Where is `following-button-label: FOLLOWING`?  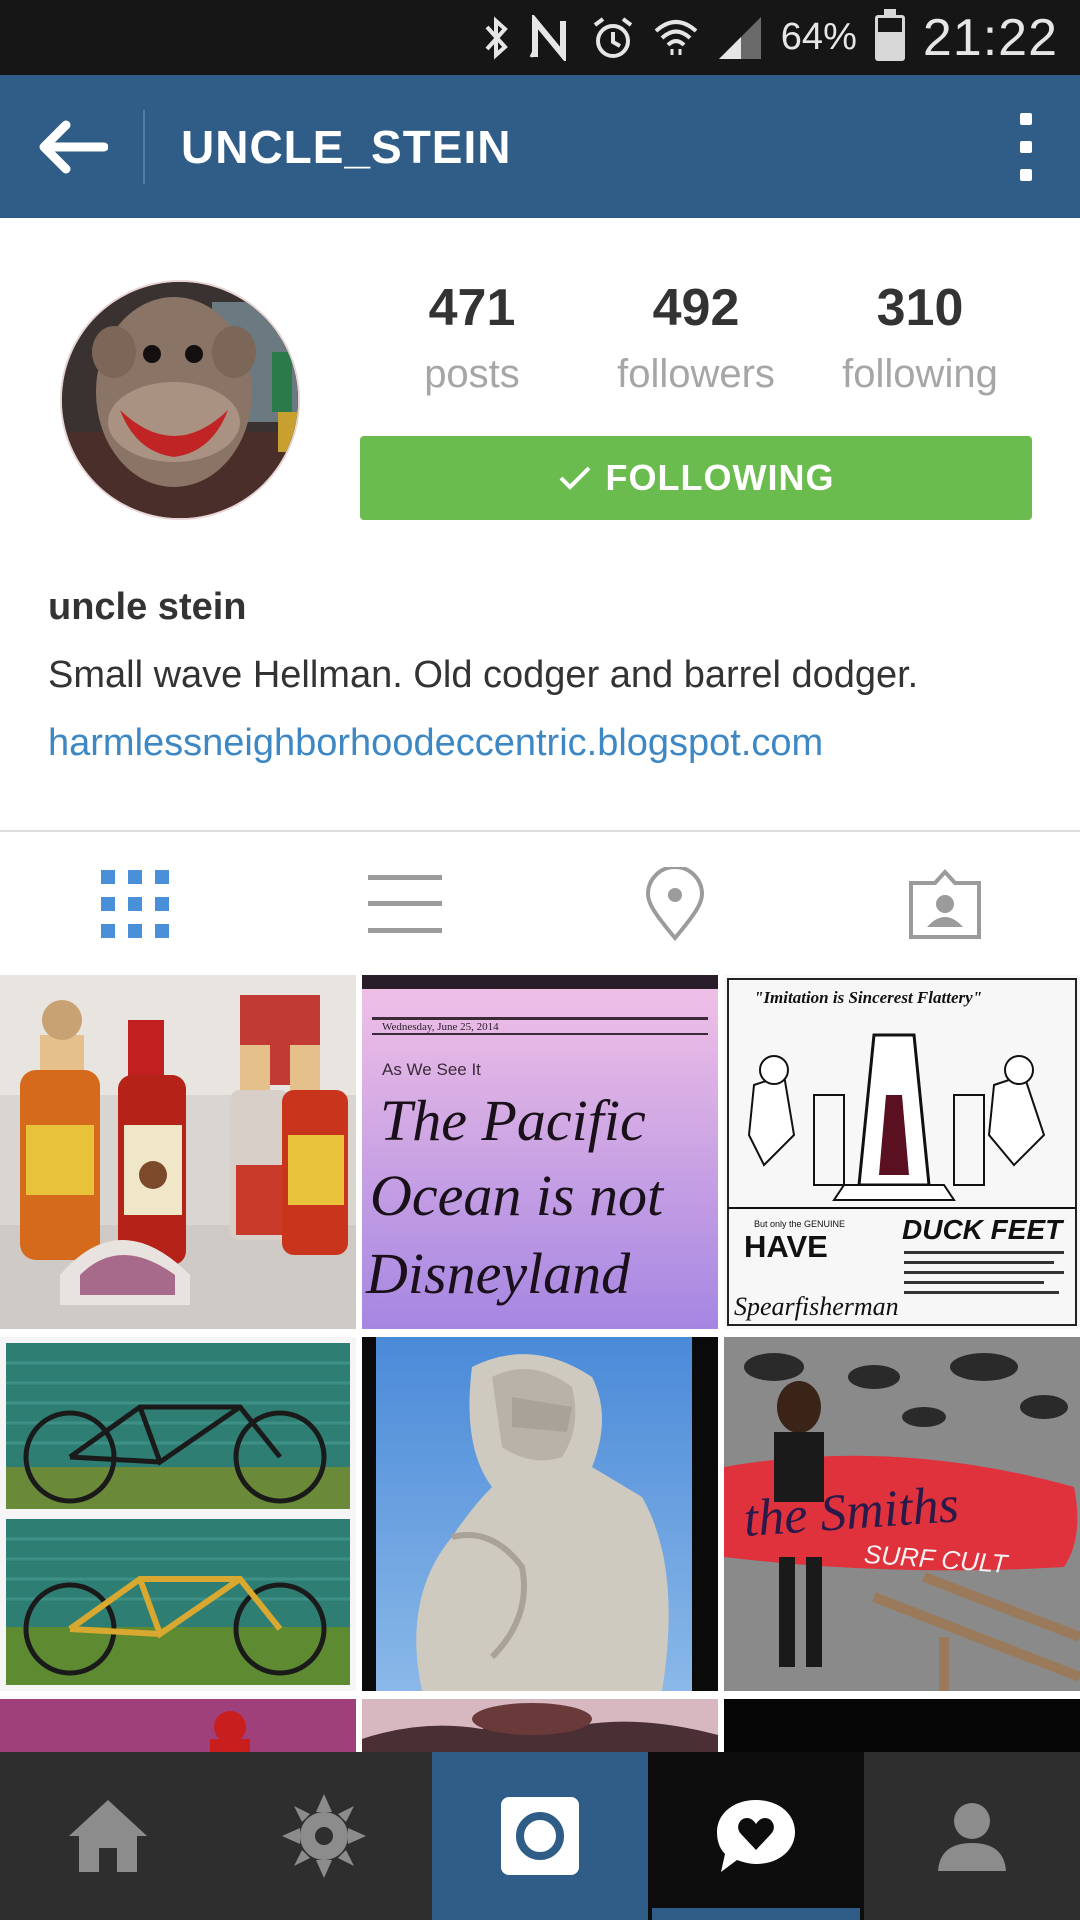 following-button-label: FOLLOWING is located at coordinates (720, 477).